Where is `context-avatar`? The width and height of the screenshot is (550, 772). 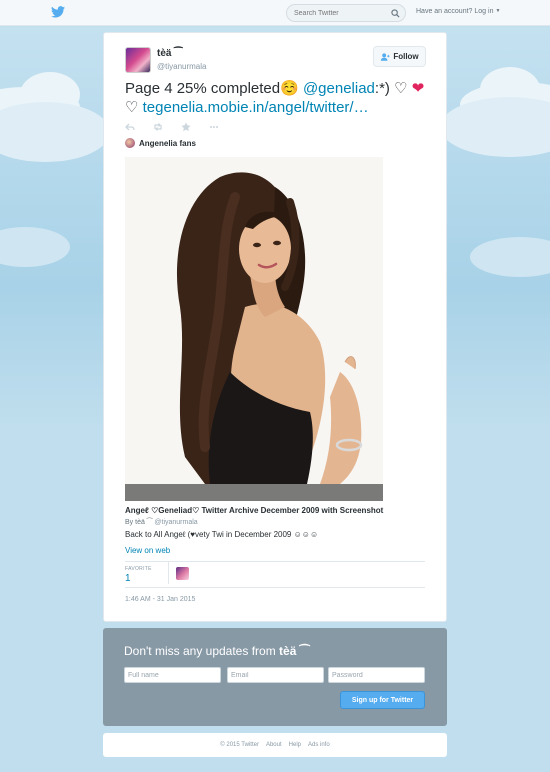
context-avatar is located at coordinates (130, 143).